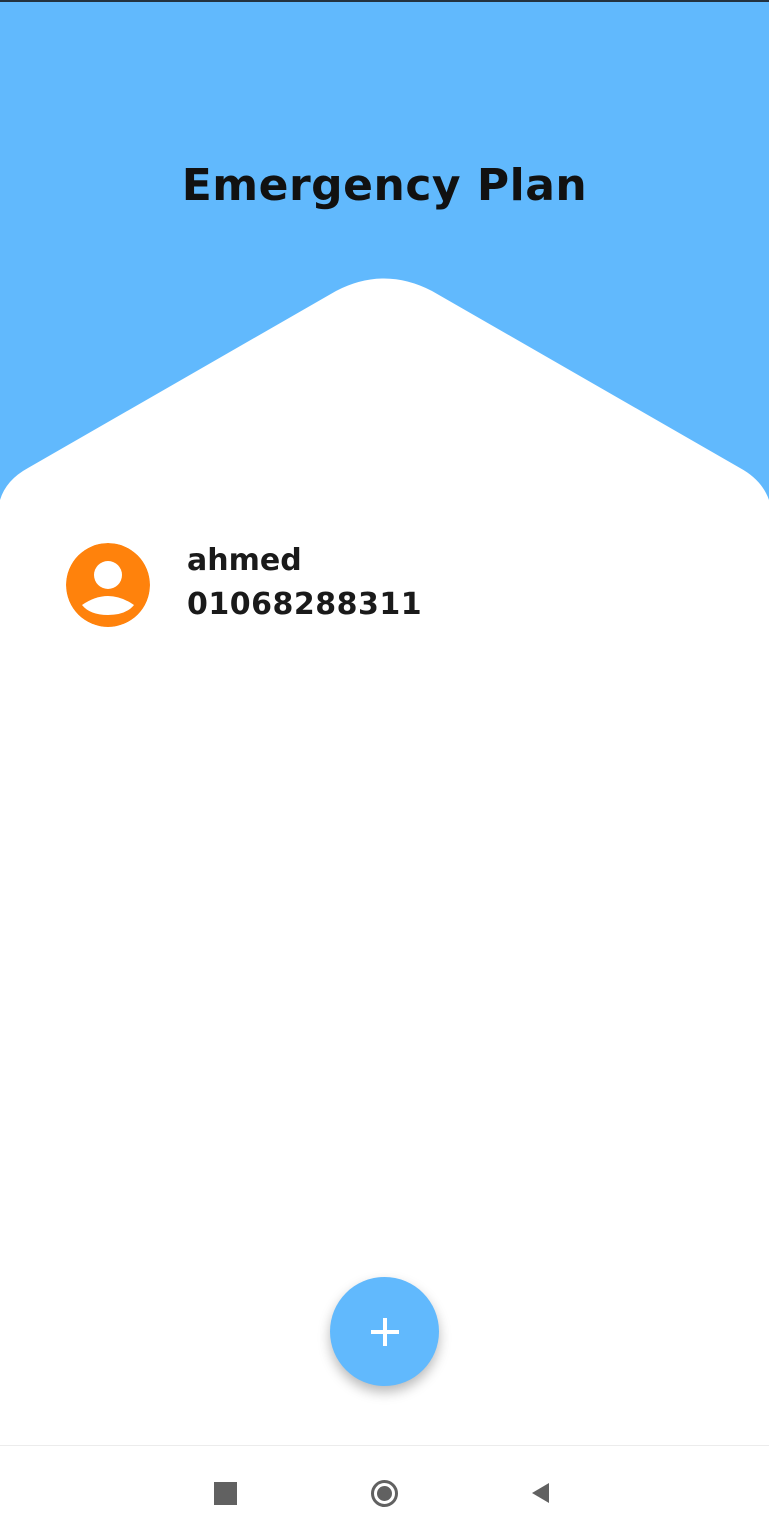 Image resolution: width=769 pixels, height=1538 pixels. I want to click on back-button, so click(541, 1493).